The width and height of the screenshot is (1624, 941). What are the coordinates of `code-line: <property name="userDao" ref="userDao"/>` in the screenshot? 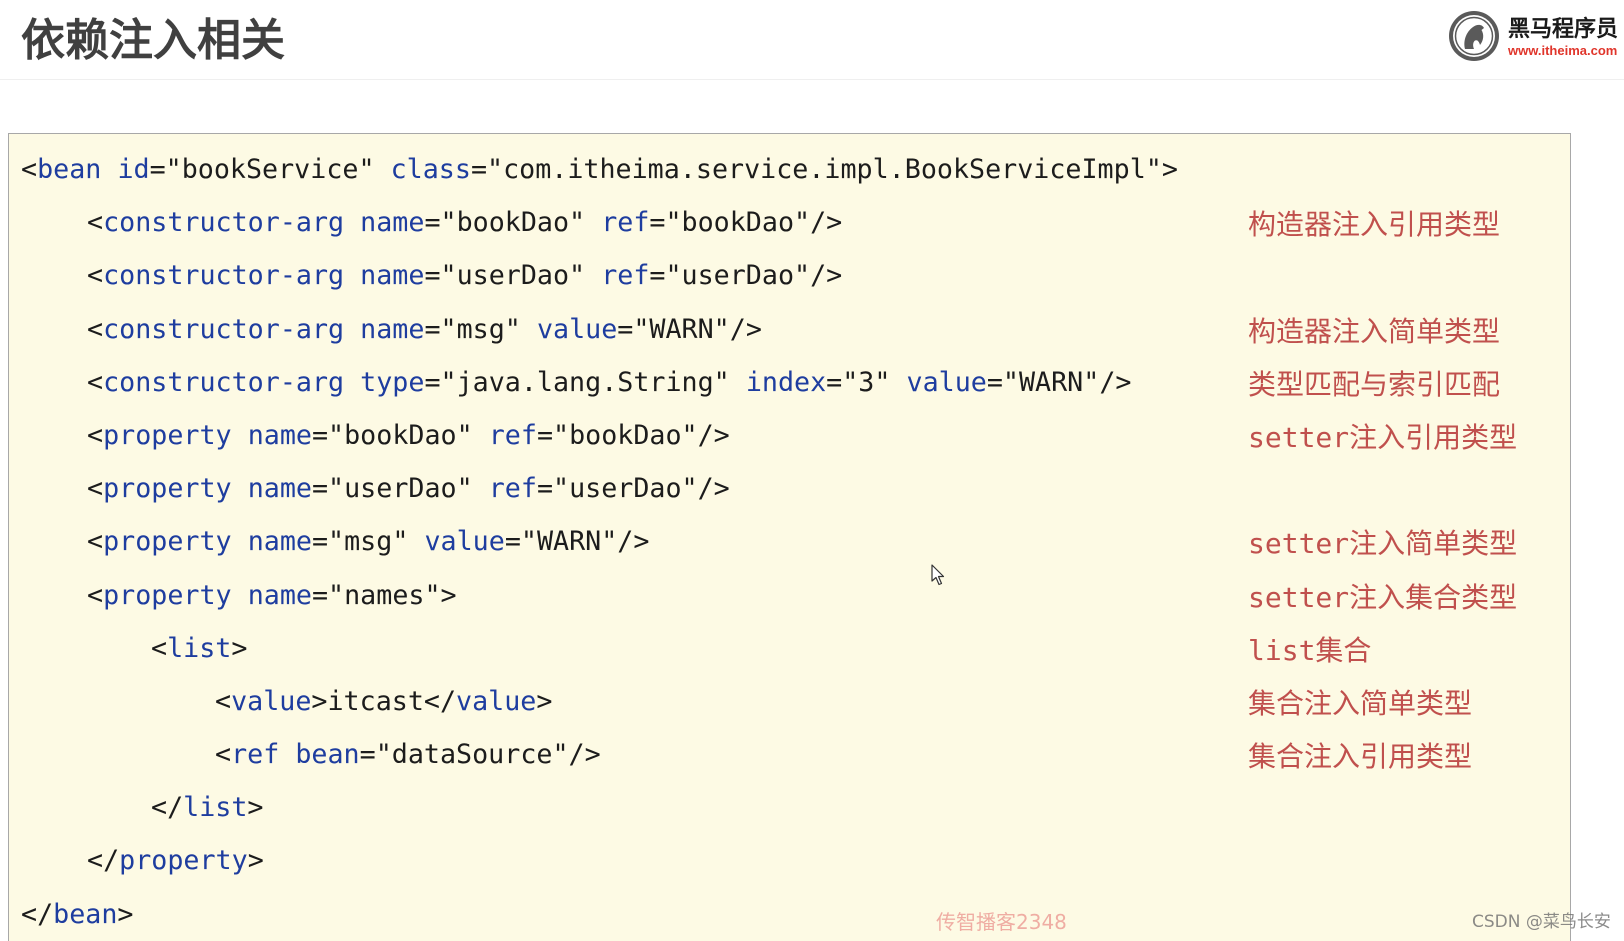 It's located at (789, 488).